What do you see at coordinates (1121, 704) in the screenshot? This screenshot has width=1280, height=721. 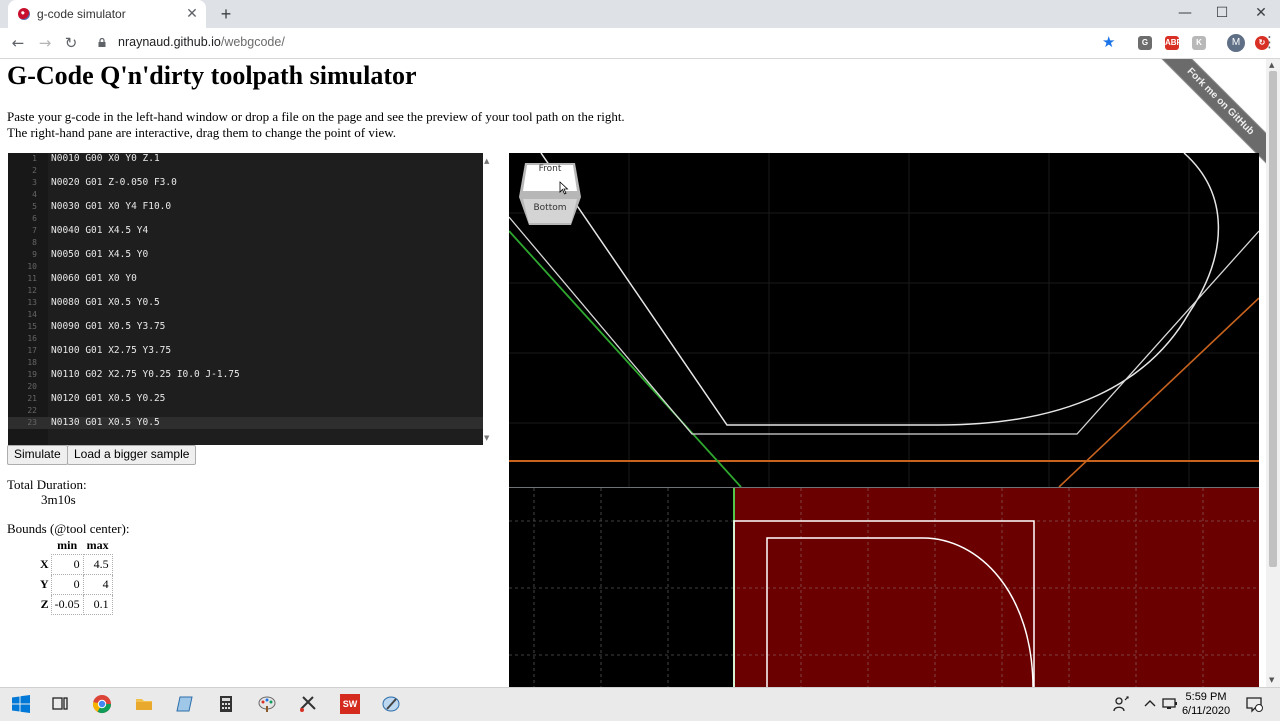 I see `people-icon` at bounding box center [1121, 704].